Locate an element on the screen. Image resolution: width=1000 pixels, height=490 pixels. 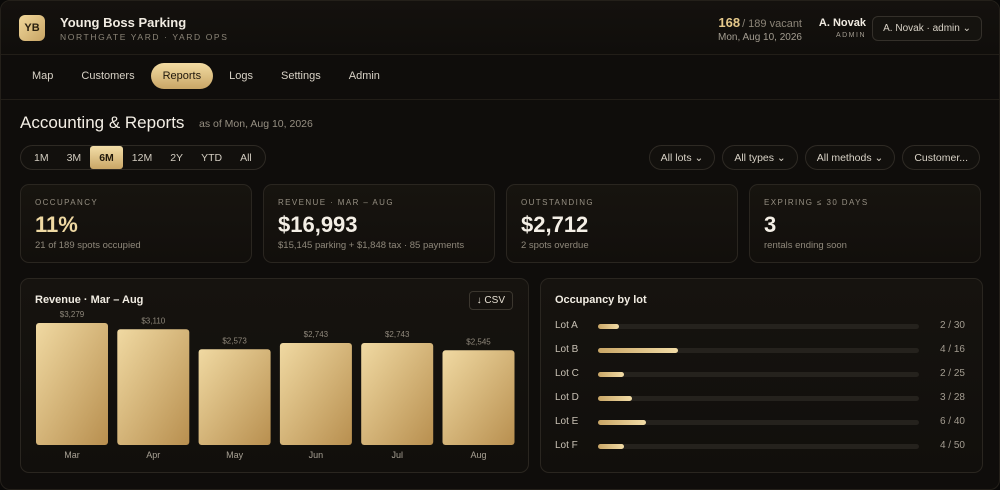
occupancy-row: Lot A 2 / 30 is located at coordinates (760, 327).